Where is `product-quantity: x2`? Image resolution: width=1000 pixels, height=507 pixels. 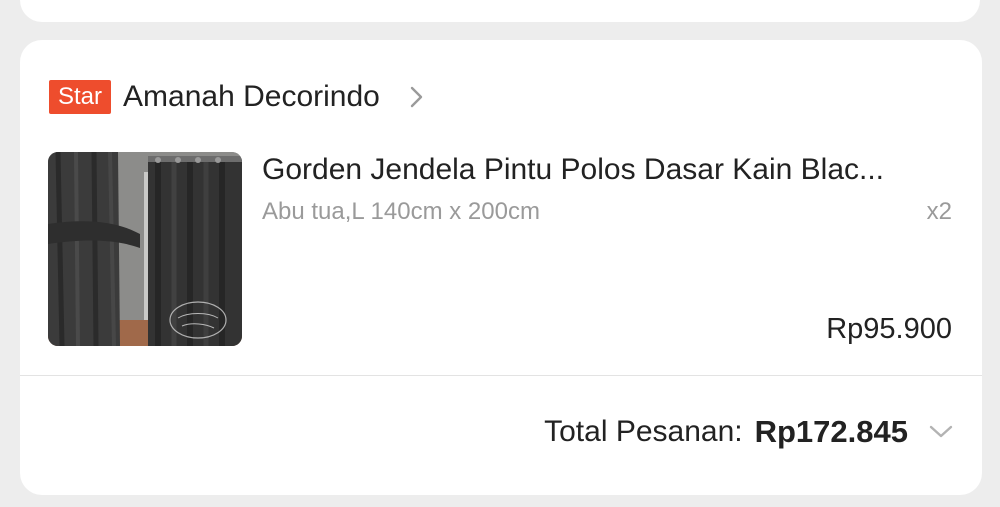 product-quantity: x2 is located at coordinates (939, 211).